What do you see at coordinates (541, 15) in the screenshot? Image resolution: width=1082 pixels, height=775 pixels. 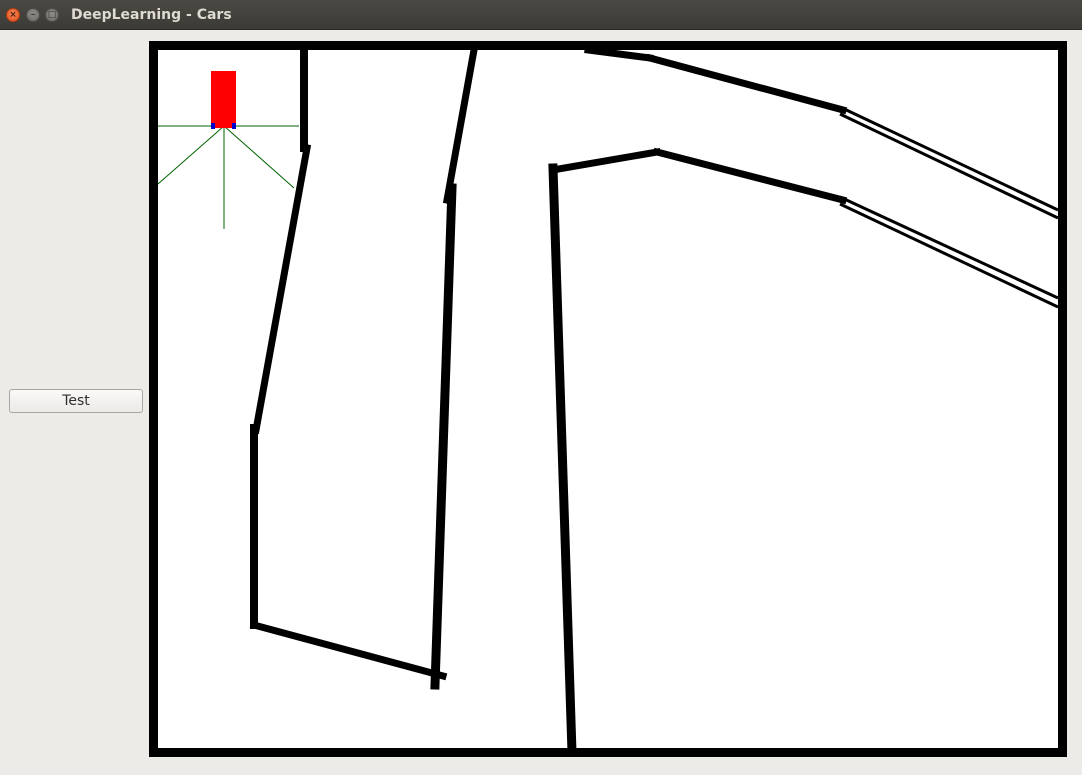 I see `title-bar: × – □ DeepLearning - Cars` at bounding box center [541, 15].